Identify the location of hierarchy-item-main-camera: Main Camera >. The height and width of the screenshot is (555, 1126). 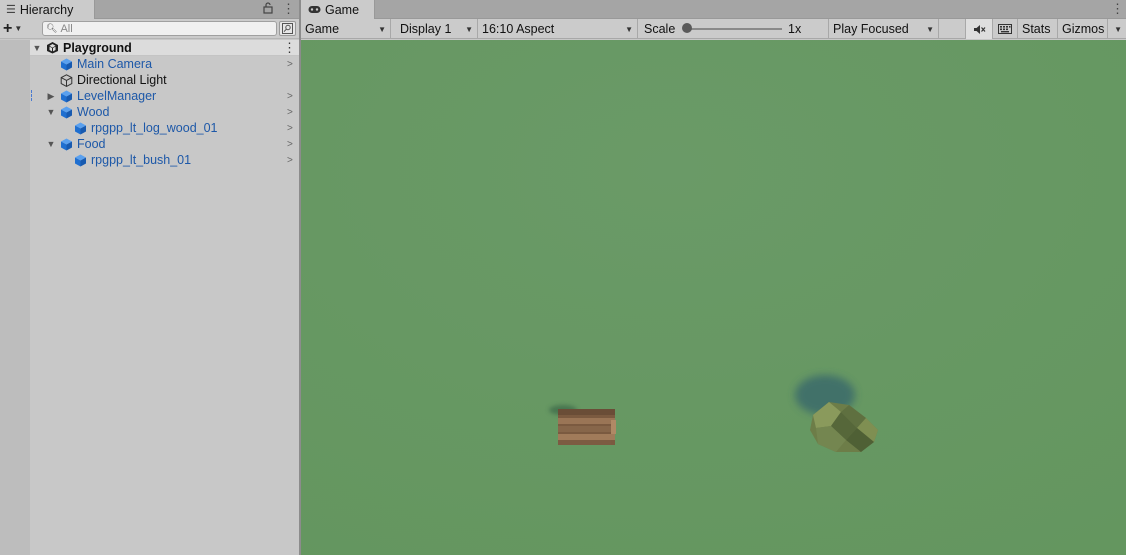
(164, 64).